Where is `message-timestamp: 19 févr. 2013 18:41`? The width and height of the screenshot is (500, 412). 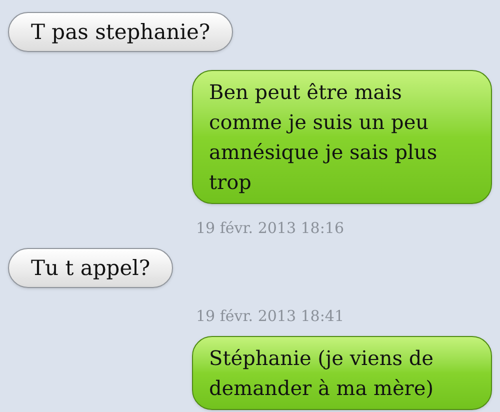 message-timestamp: 19 févr. 2013 18:41 is located at coordinates (270, 316).